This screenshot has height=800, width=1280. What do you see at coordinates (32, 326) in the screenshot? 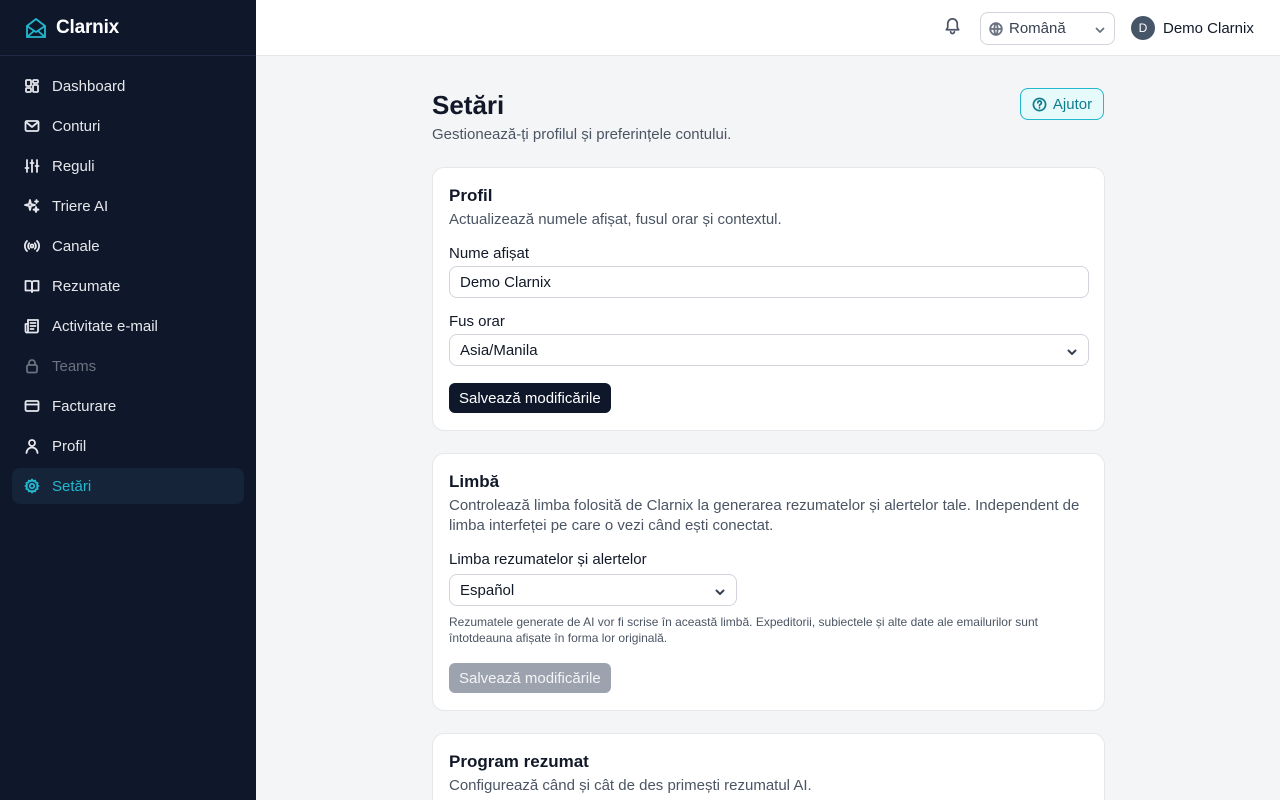
I see `newspaper-icon` at bounding box center [32, 326].